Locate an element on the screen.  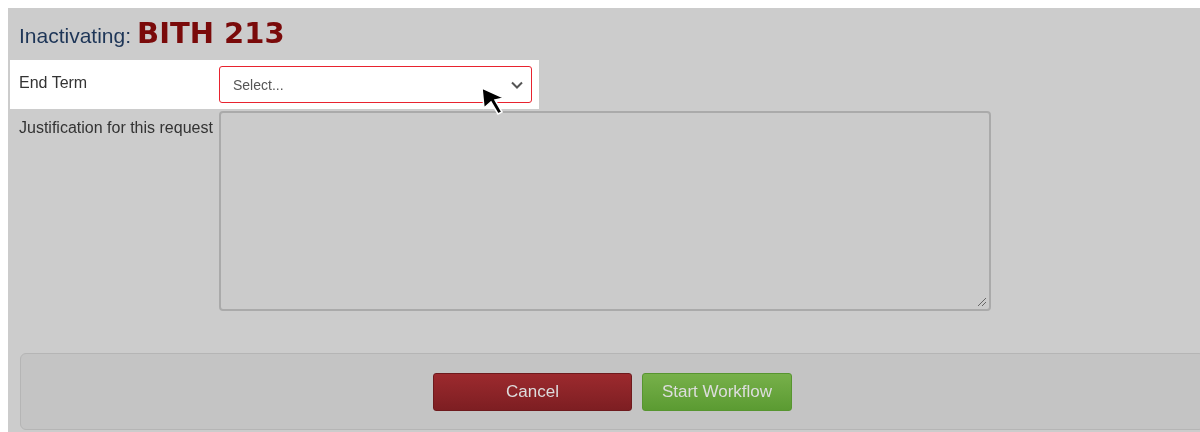
course-code: BITH 213 is located at coordinates (211, 33).